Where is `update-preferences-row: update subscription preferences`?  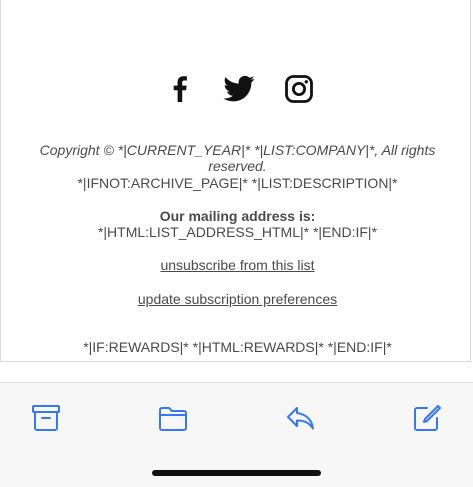
update-preferences-row: update subscription preferences is located at coordinates (237, 299).